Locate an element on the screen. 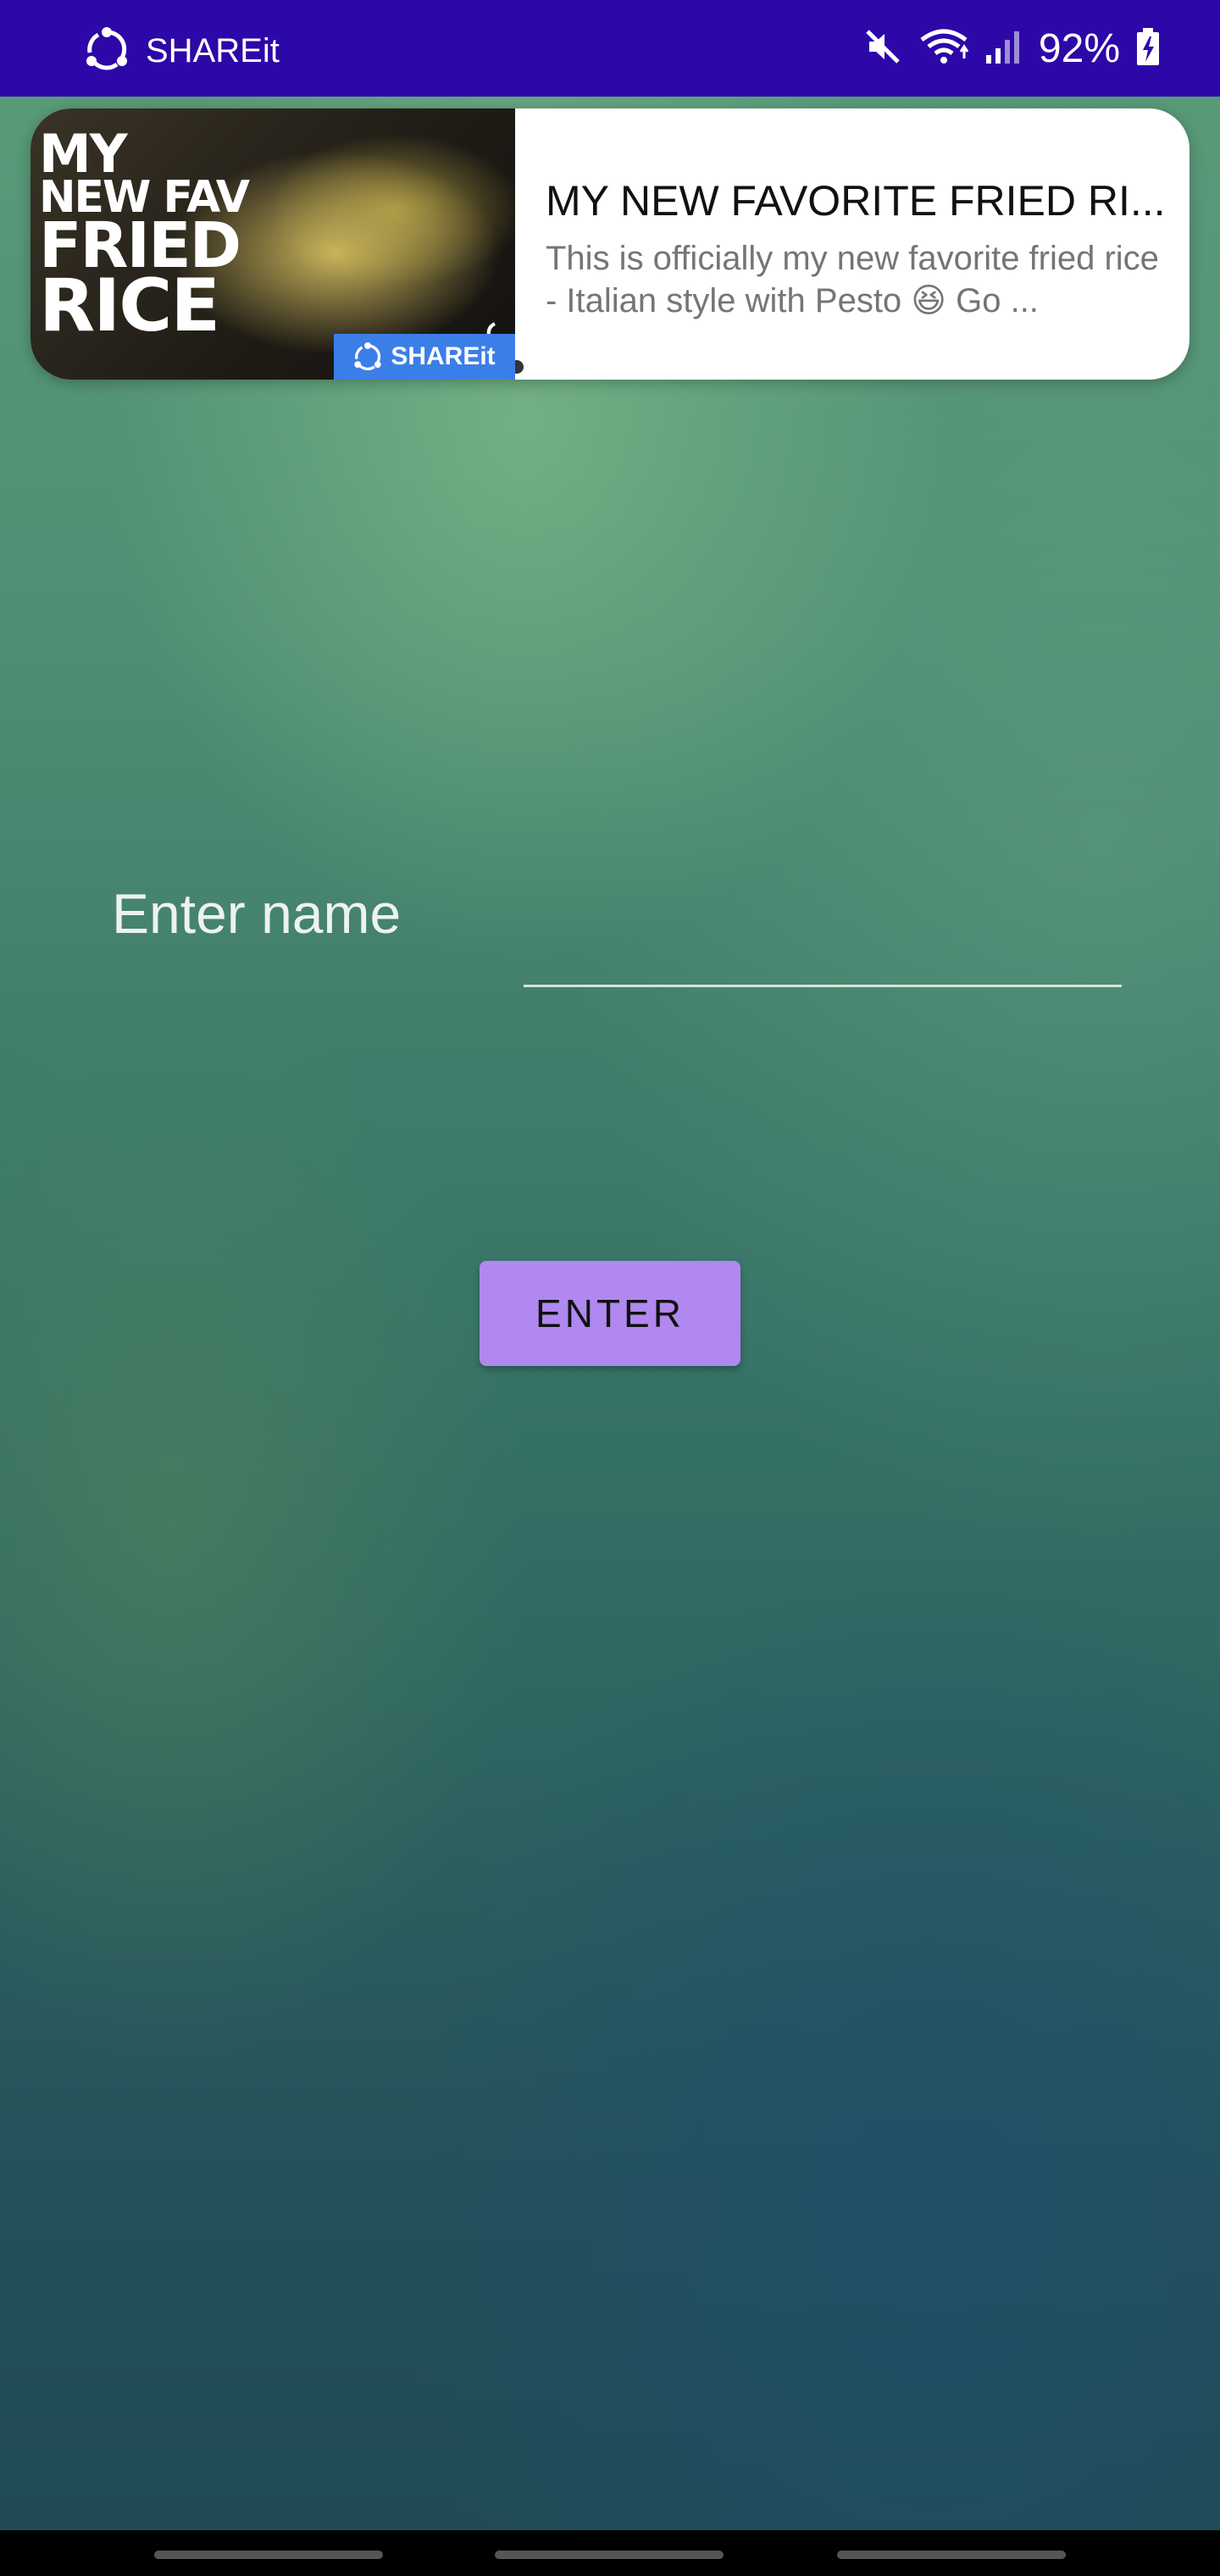 This screenshot has height=2576, width=1220. signal-icon is located at coordinates (1003, 48).